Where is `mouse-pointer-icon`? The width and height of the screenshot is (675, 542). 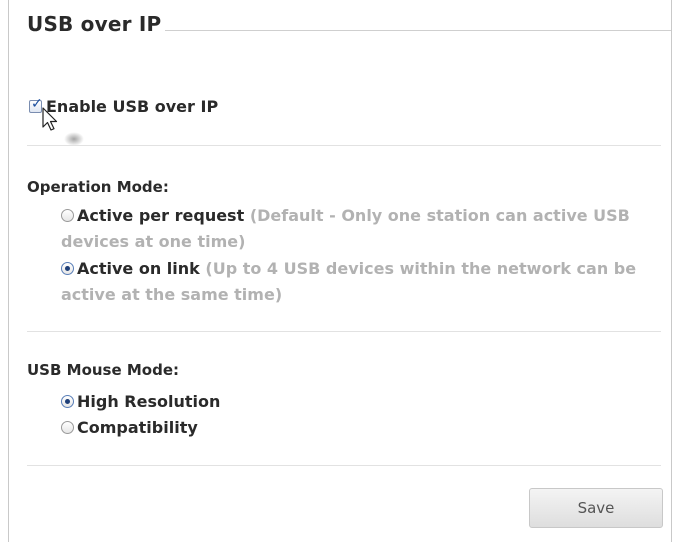
mouse-pointer-icon is located at coordinates (50, 119).